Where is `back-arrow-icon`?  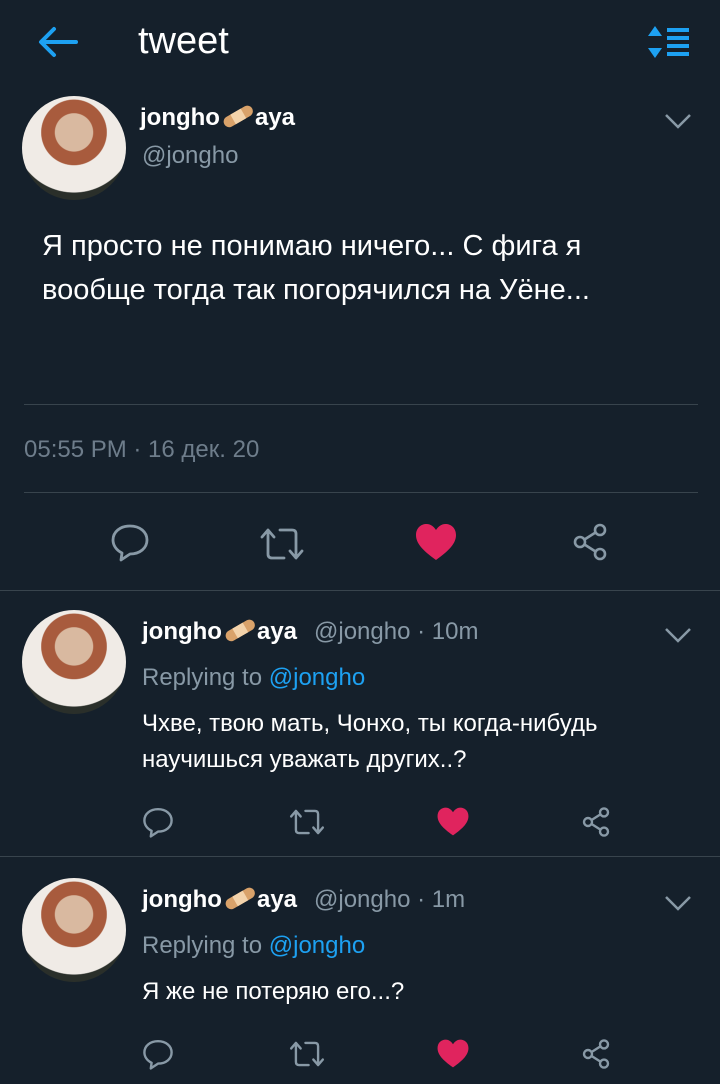 back-arrow-icon is located at coordinates (58, 42).